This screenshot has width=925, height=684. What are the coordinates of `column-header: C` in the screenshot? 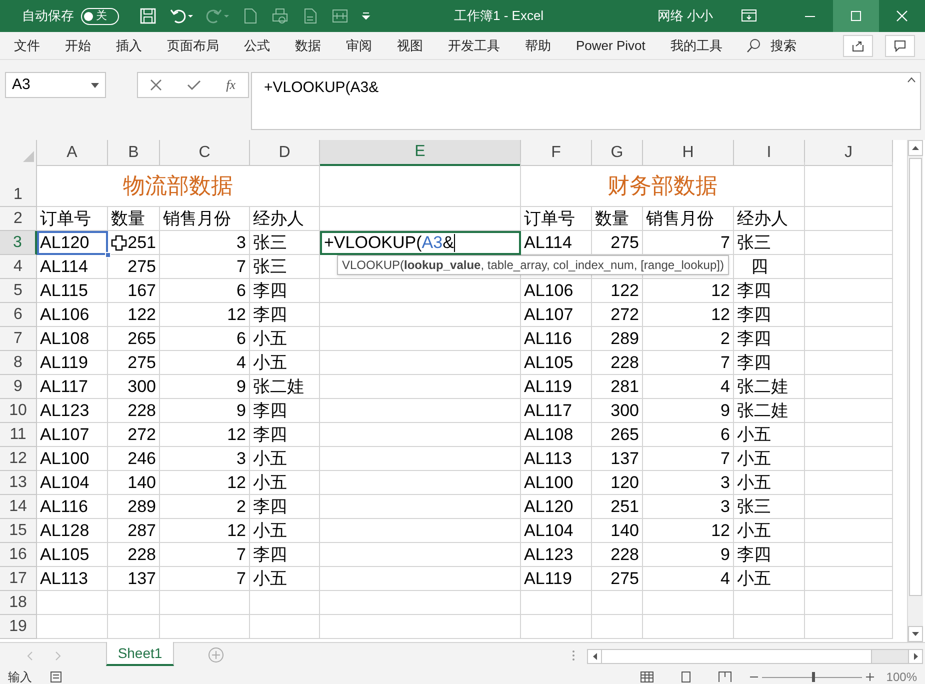 It's located at (205, 153).